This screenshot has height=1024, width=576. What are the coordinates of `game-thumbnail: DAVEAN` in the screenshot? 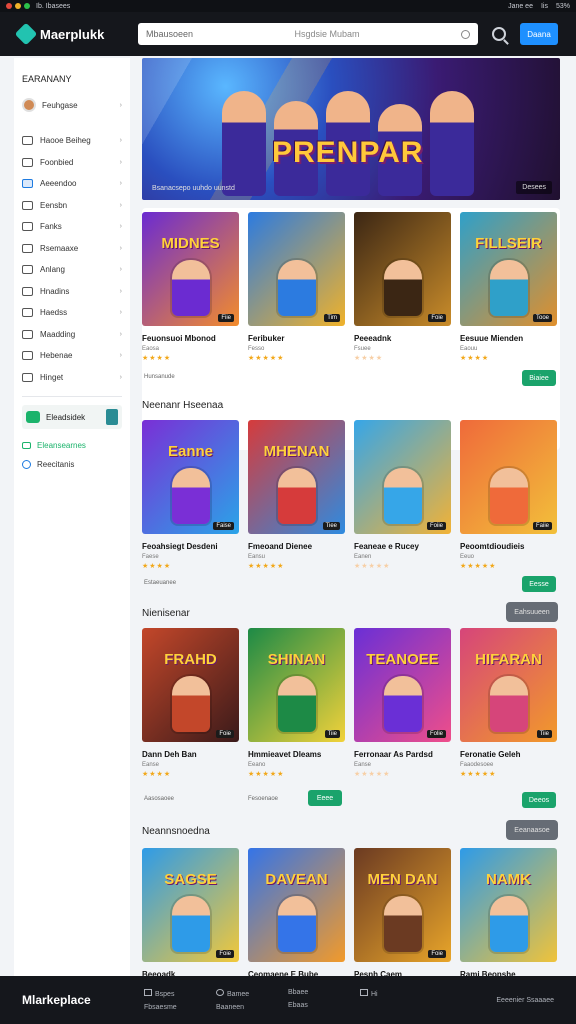 It's located at (296, 905).